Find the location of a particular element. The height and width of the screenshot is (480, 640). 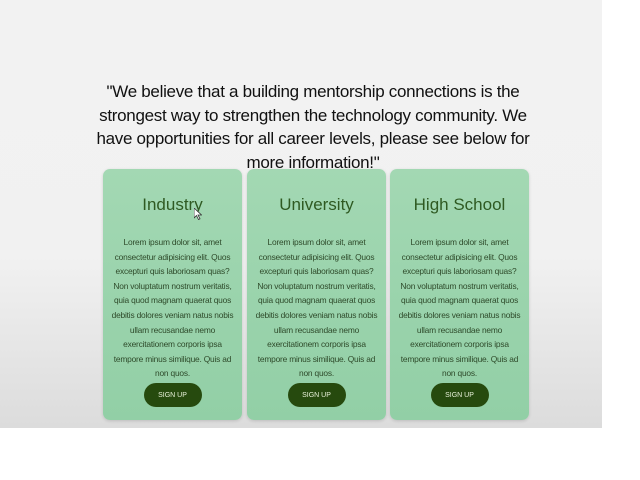

card-title: High School is located at coordinates (459, 204).